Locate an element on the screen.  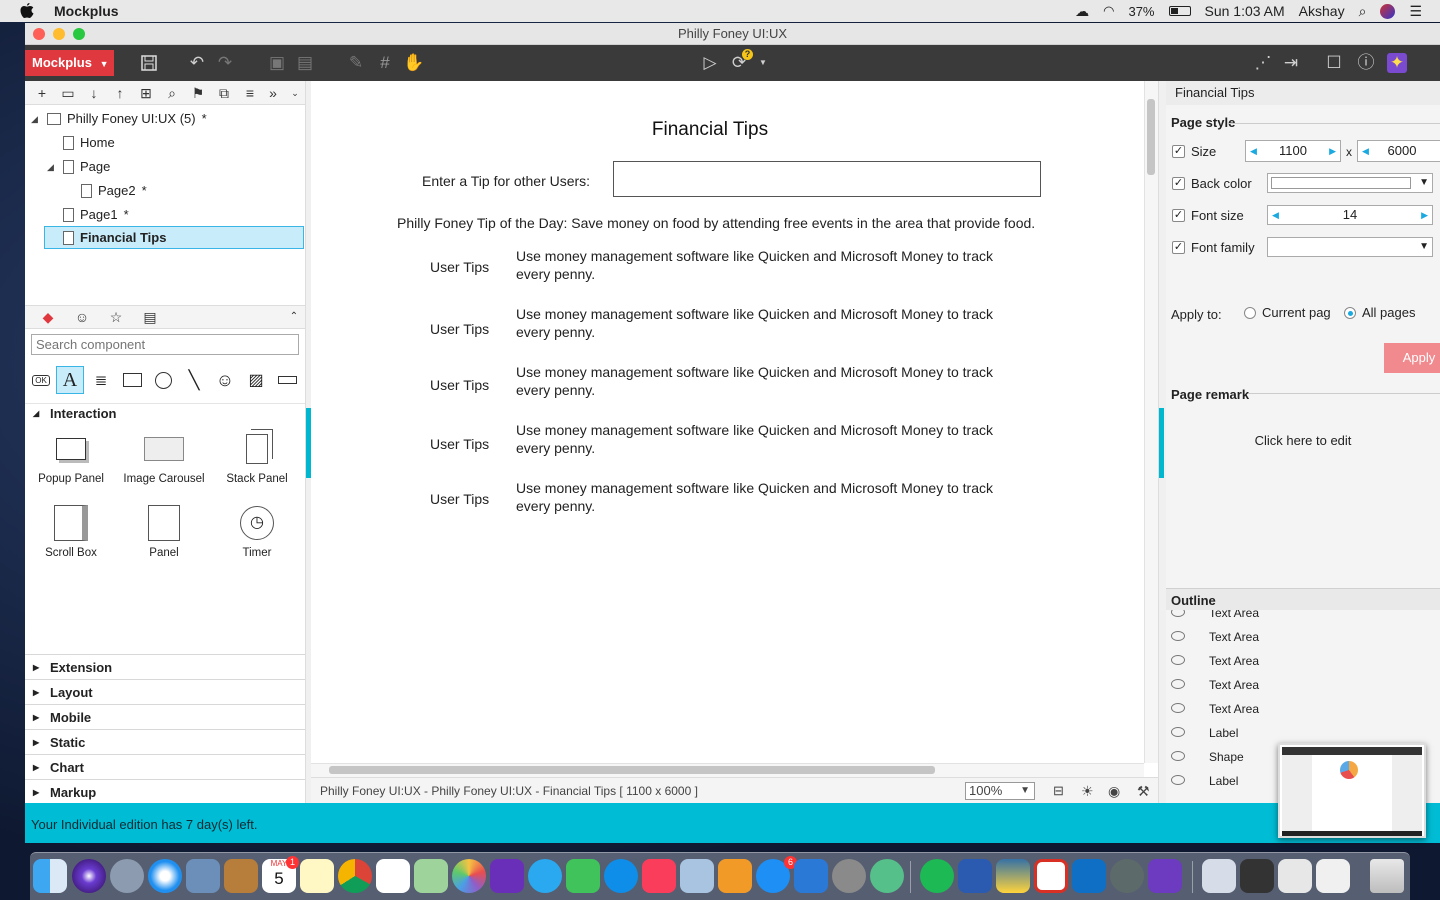
components-tab-icon: ◆ is located at coordinates (48, 317).